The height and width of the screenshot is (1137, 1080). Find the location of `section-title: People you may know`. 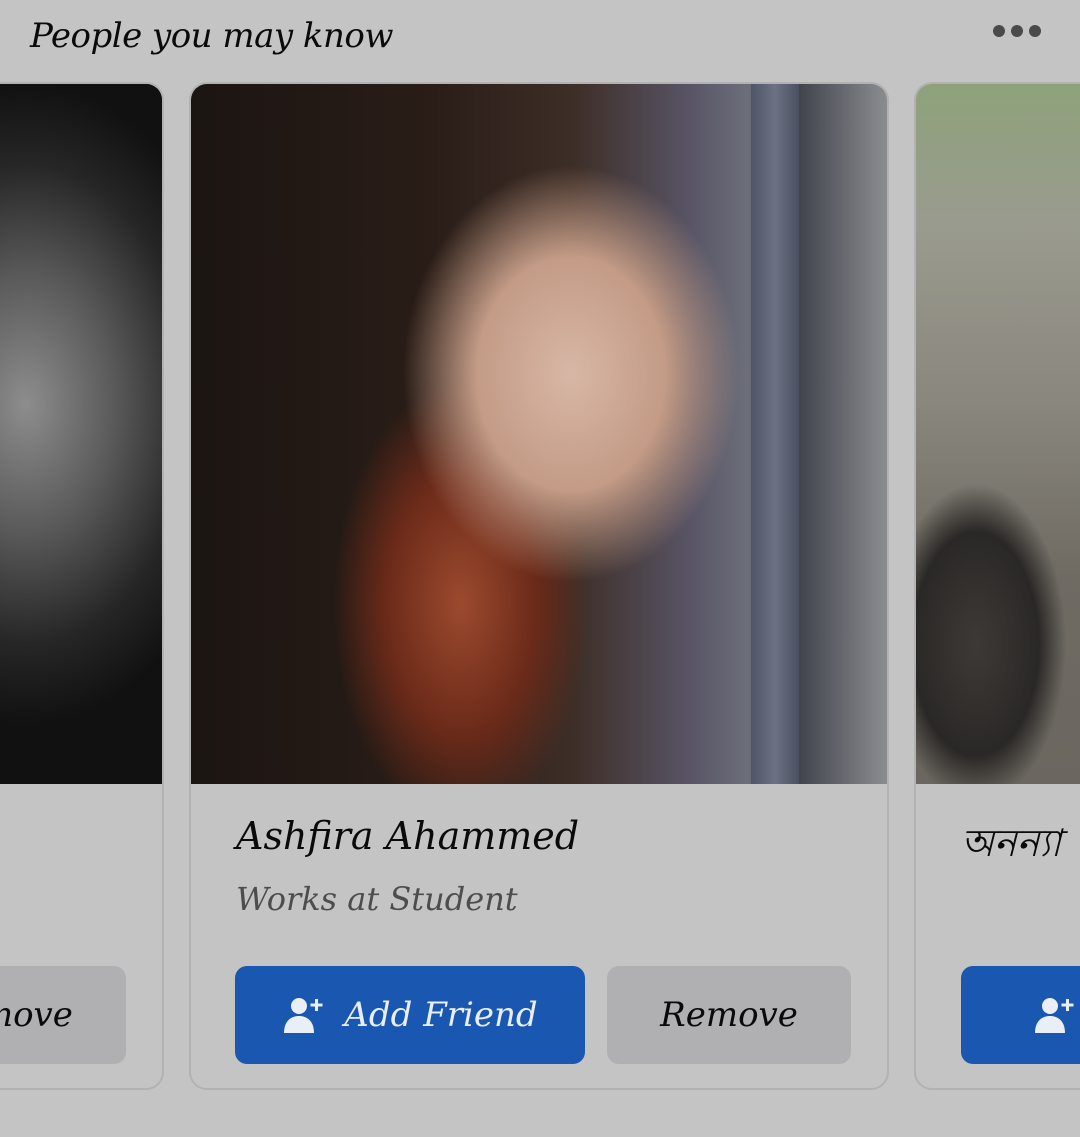

section-title: People you may know is located at coordinates (212, 36).